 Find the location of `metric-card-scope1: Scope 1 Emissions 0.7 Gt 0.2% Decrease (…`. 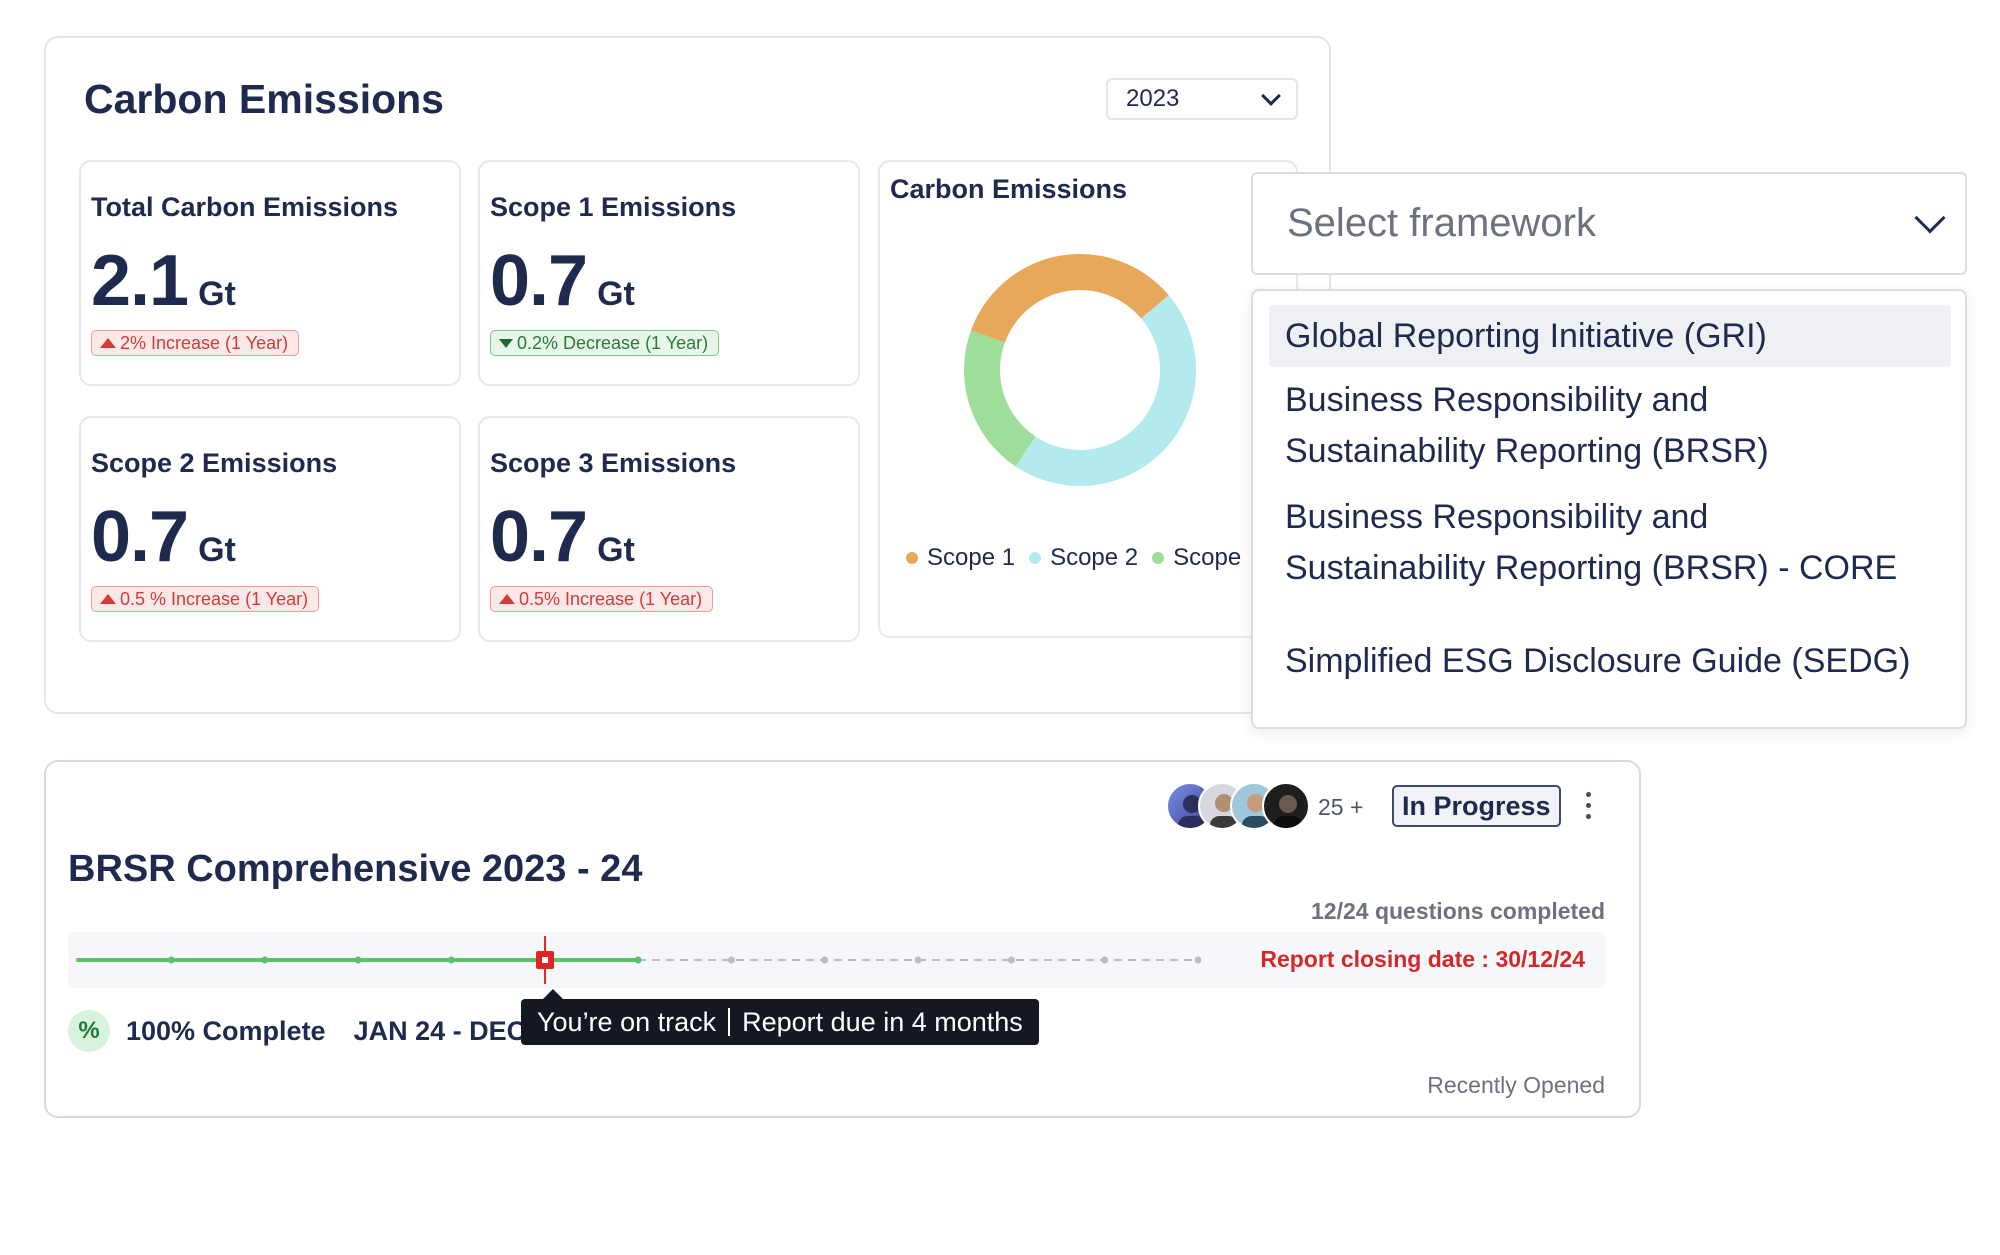

metric-card-scope1: Scope 1 Emissions 0.7 Gt 0.2% Decrease (… is located at coordinates (669, 273).